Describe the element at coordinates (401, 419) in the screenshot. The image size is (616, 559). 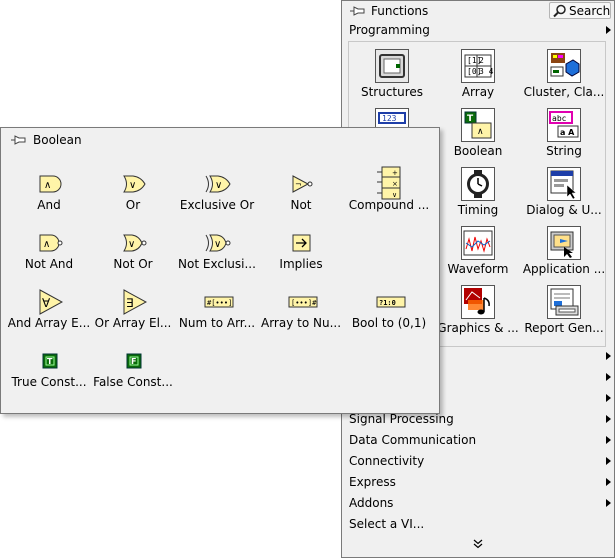
I see `subpalette-item-signal-processing: Signal Processing` at that location.